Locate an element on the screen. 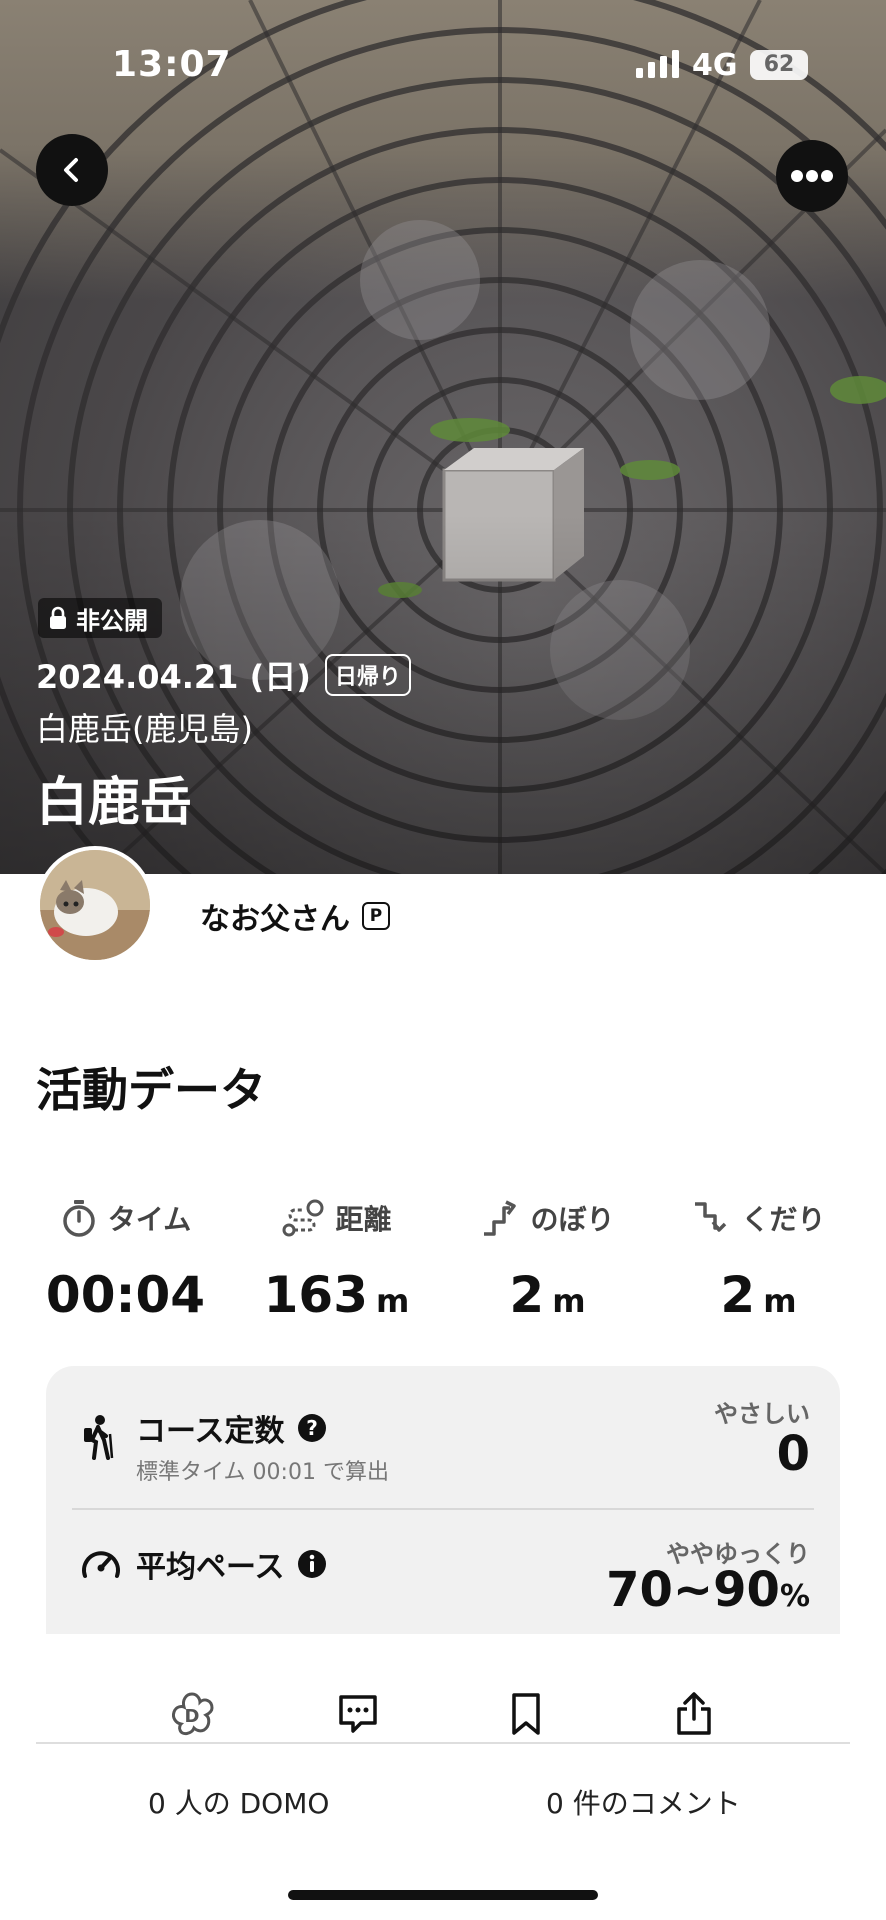  stat-distance: 距離 163 m is located at coordinates (336, 1260).